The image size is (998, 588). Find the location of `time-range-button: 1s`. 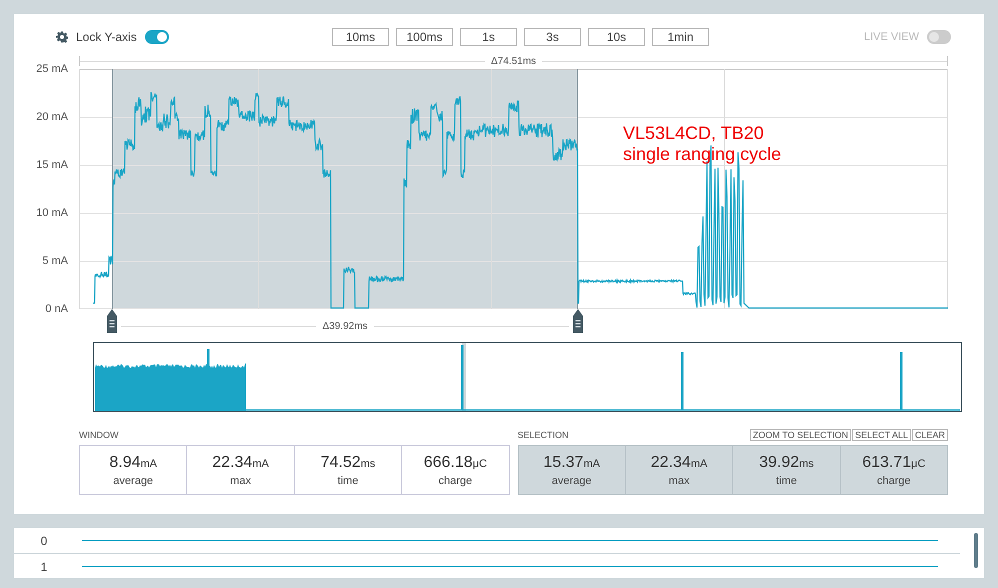

time-range-button: 1s is located at coordinates (488, 37).